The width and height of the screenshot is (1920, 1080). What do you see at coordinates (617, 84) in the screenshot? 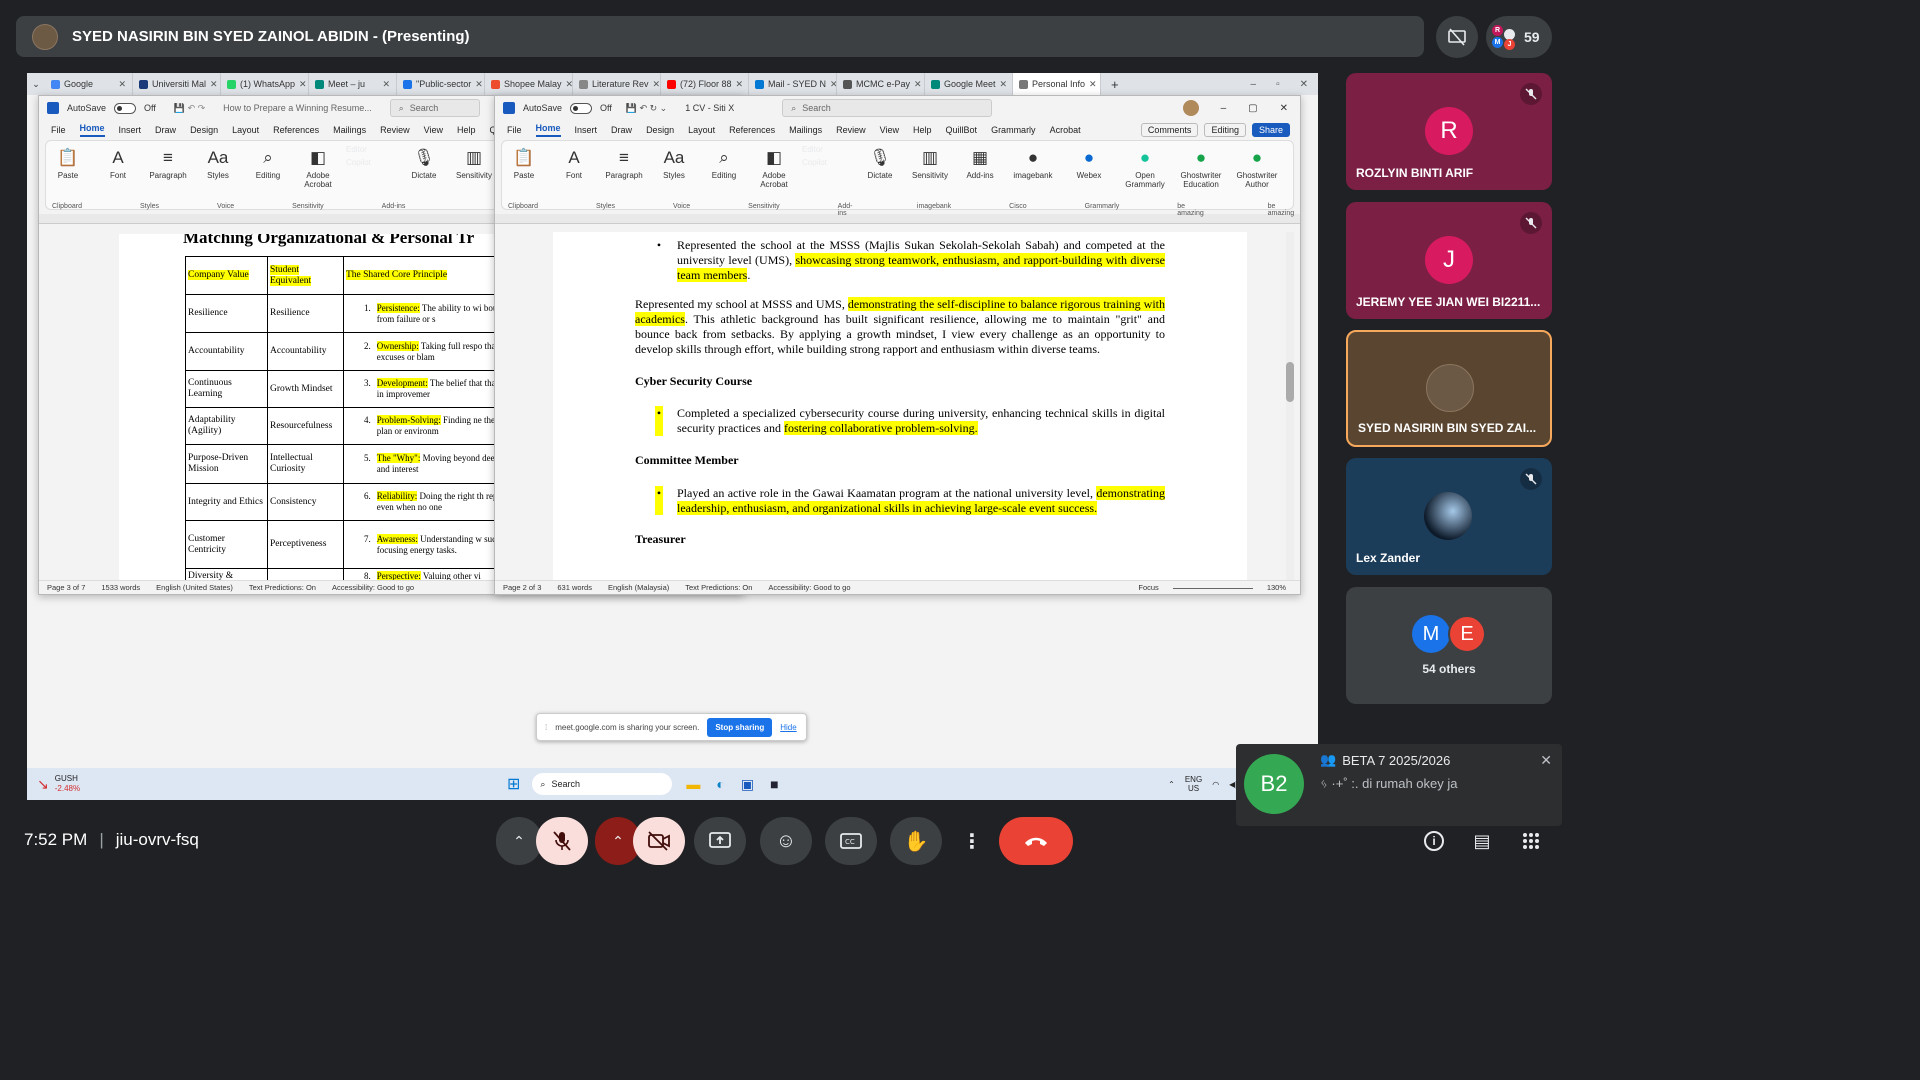
I see `browser-tab: Literature Rev ✕` at bounding box center [617, 84].